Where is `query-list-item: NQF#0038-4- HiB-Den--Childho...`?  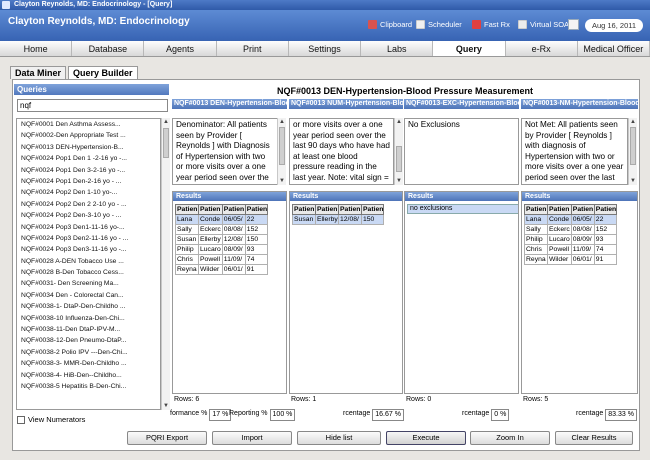 query-list-item: NQF#0038-4- HiB-Den--Childho... is located at coordinates (88, 375).